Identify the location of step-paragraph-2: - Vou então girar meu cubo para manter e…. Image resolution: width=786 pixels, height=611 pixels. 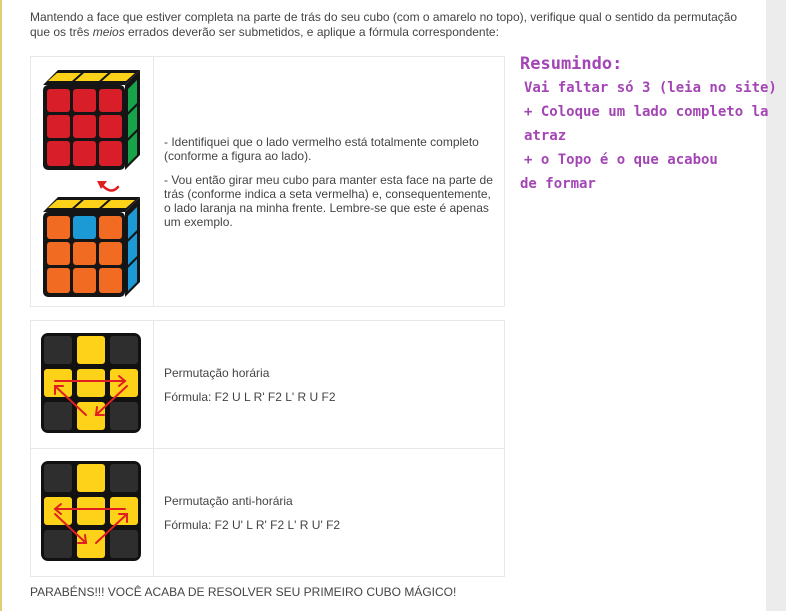
(328, 200).